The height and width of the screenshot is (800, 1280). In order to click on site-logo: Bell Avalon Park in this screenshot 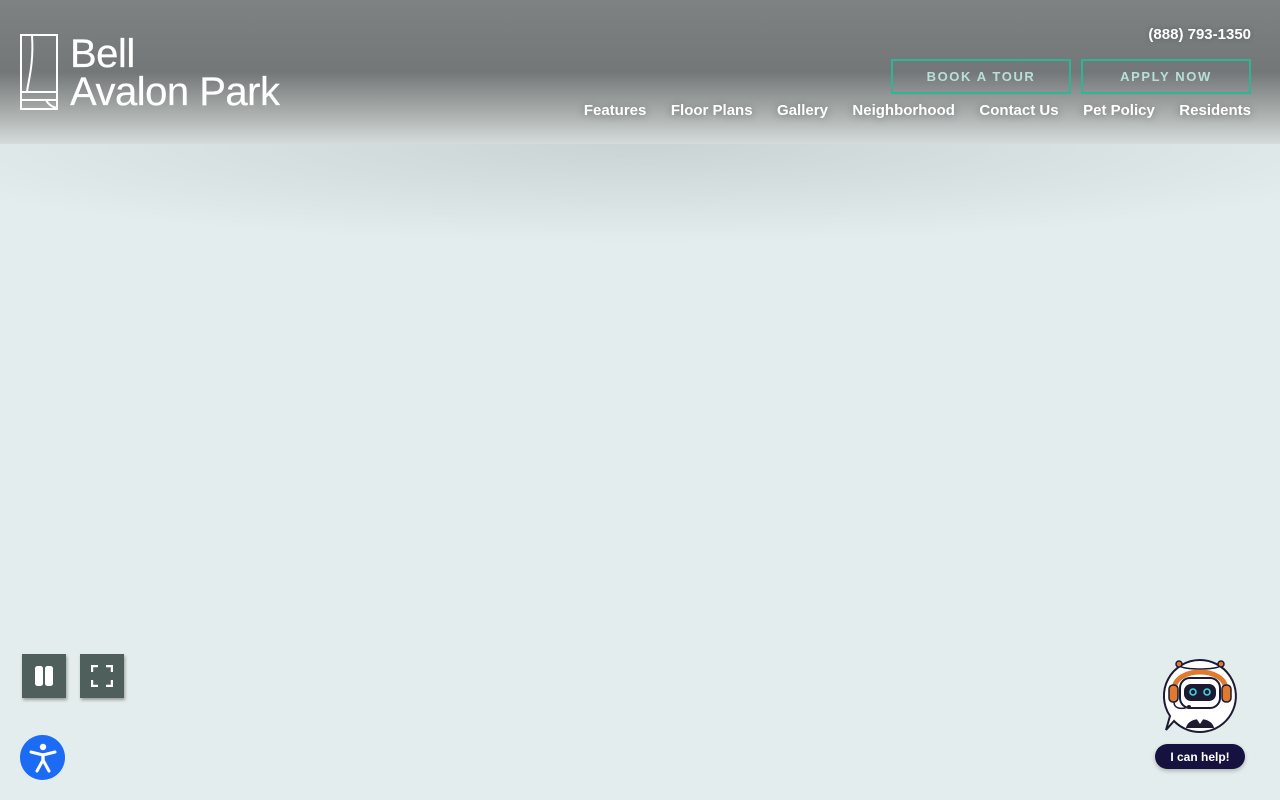, I will do `click(160, 73)`.